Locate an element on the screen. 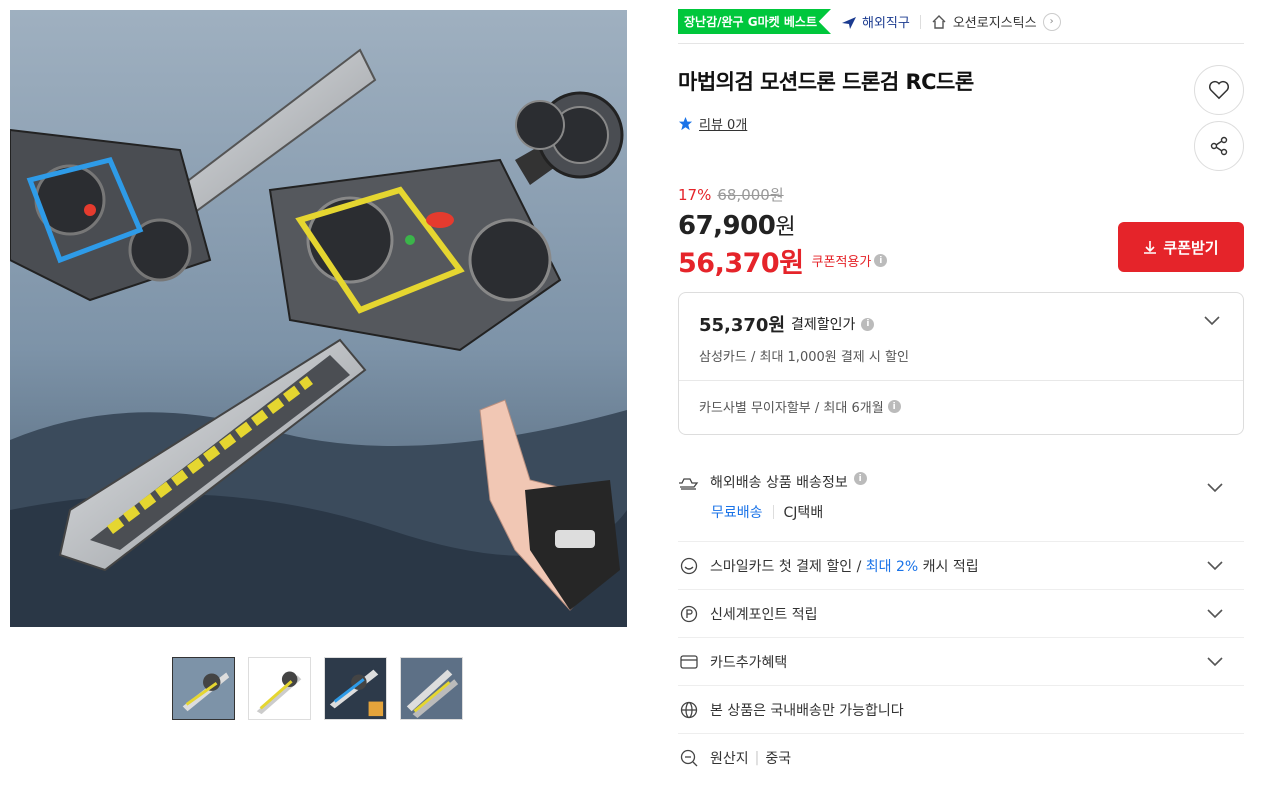  coupon-label: 쿠폰적용가 i is located at coordinates (850, 260).